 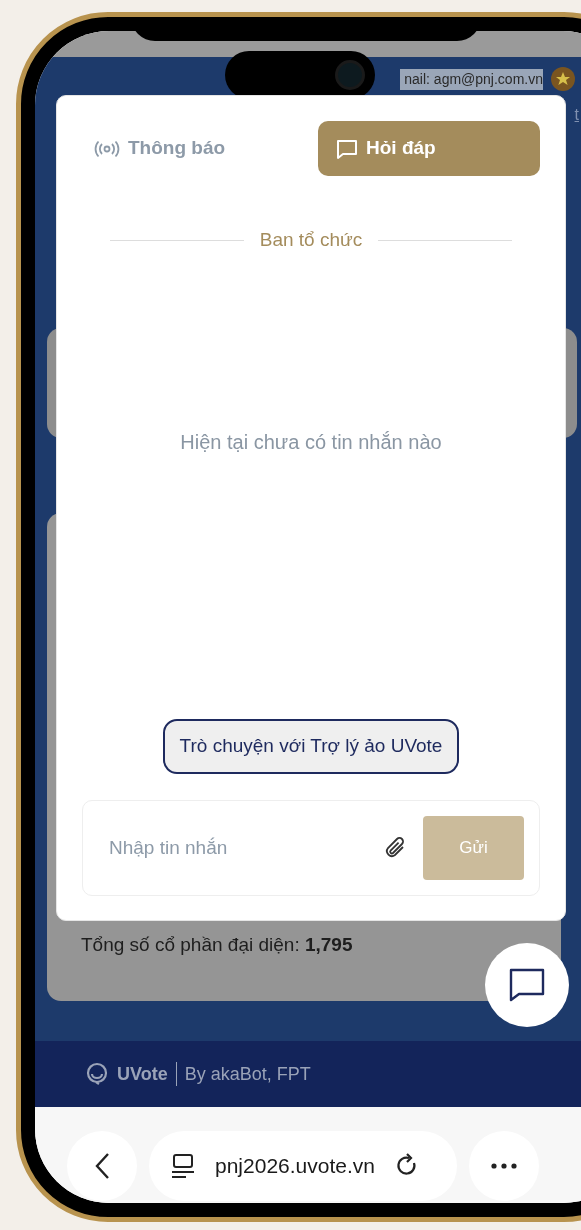 What do you see at coordinates (429, 148) in the screenshot?
I see `panel-tab: Hỏi đáp` at bounding box center [429, 148].